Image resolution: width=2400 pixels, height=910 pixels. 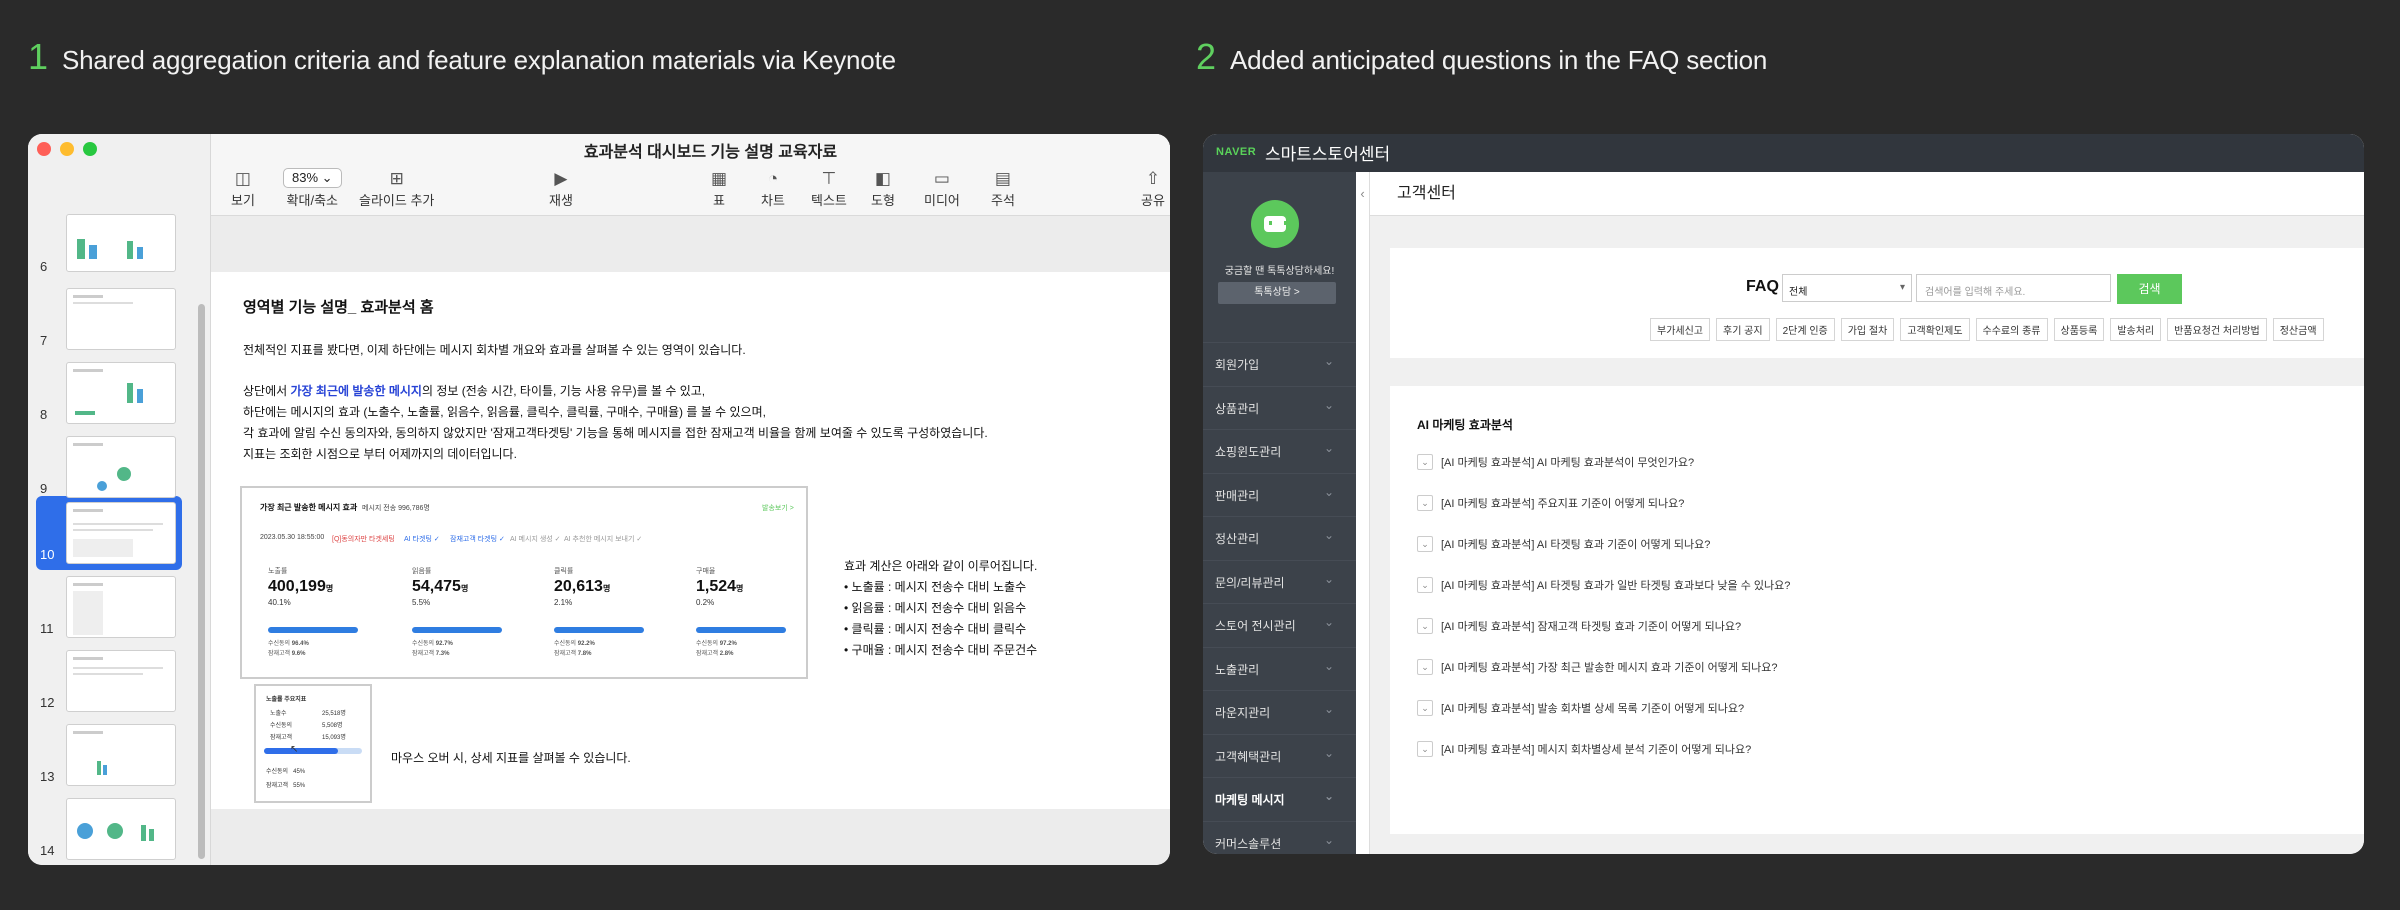 I want to click on metric-value: 54,475, so click(x=436, y=586).